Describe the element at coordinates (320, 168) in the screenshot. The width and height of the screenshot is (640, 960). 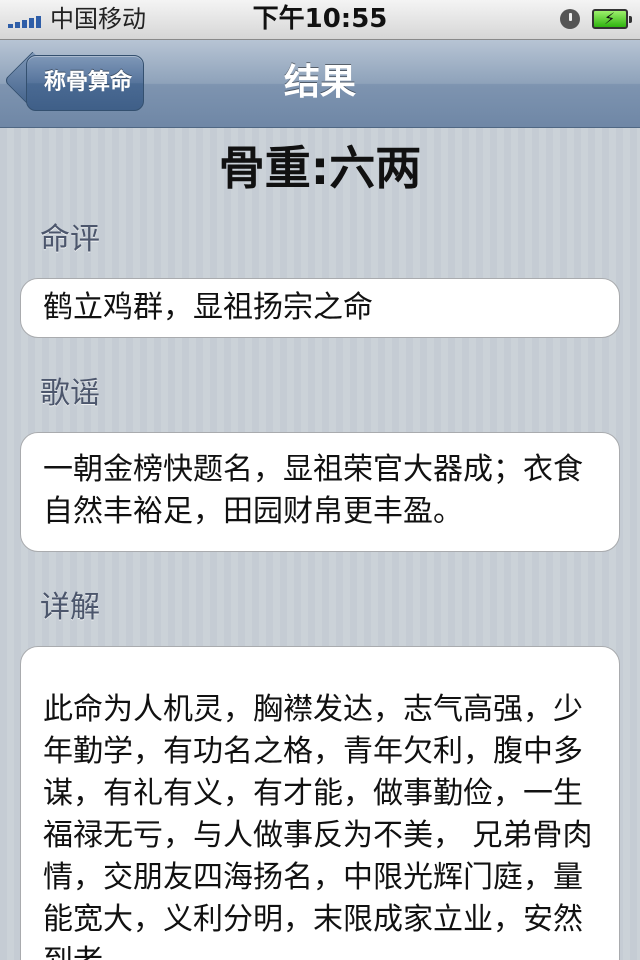
I see `bone-weight-headline: 骨重:六两` at that location.